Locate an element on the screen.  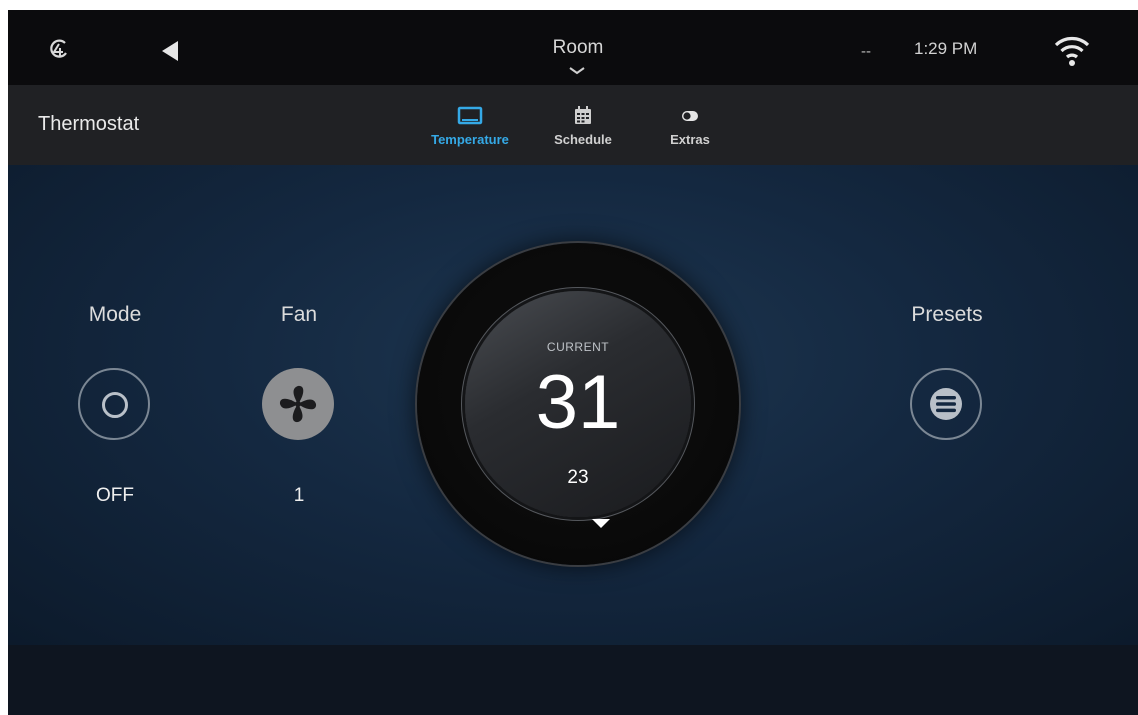
brand-logo-icon is located at coordinates (59, 49).